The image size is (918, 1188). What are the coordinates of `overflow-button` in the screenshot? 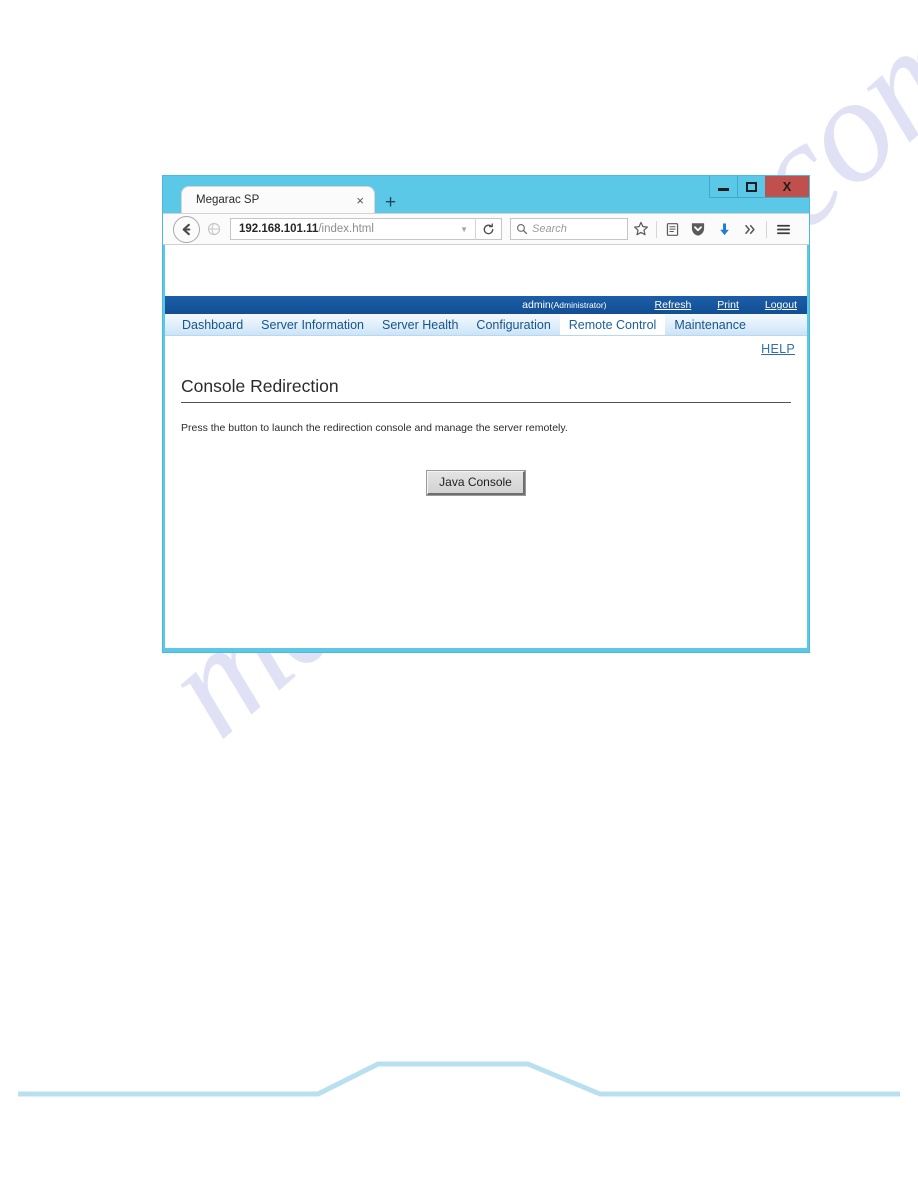 It's located at (750, 229).